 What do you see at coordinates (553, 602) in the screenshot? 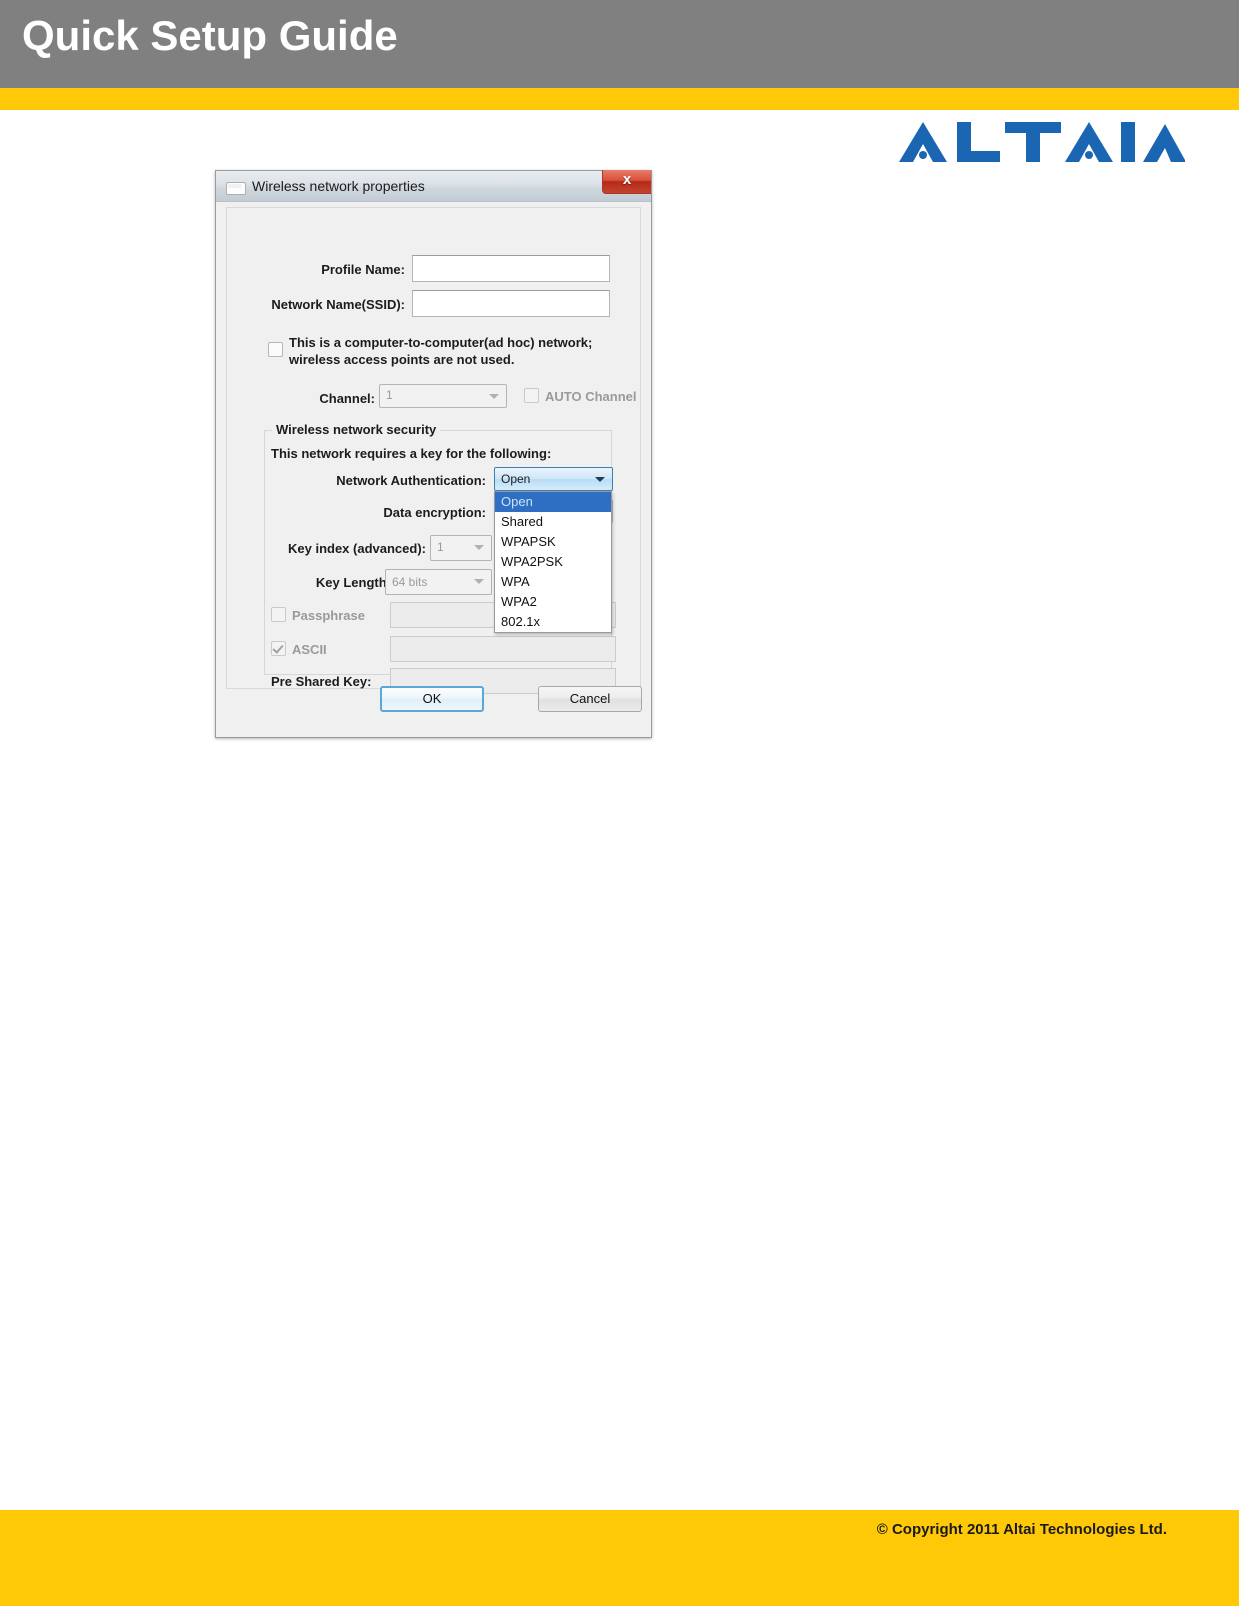
I see `dropdown-option: WPA2` at bounding box center [553, 602].